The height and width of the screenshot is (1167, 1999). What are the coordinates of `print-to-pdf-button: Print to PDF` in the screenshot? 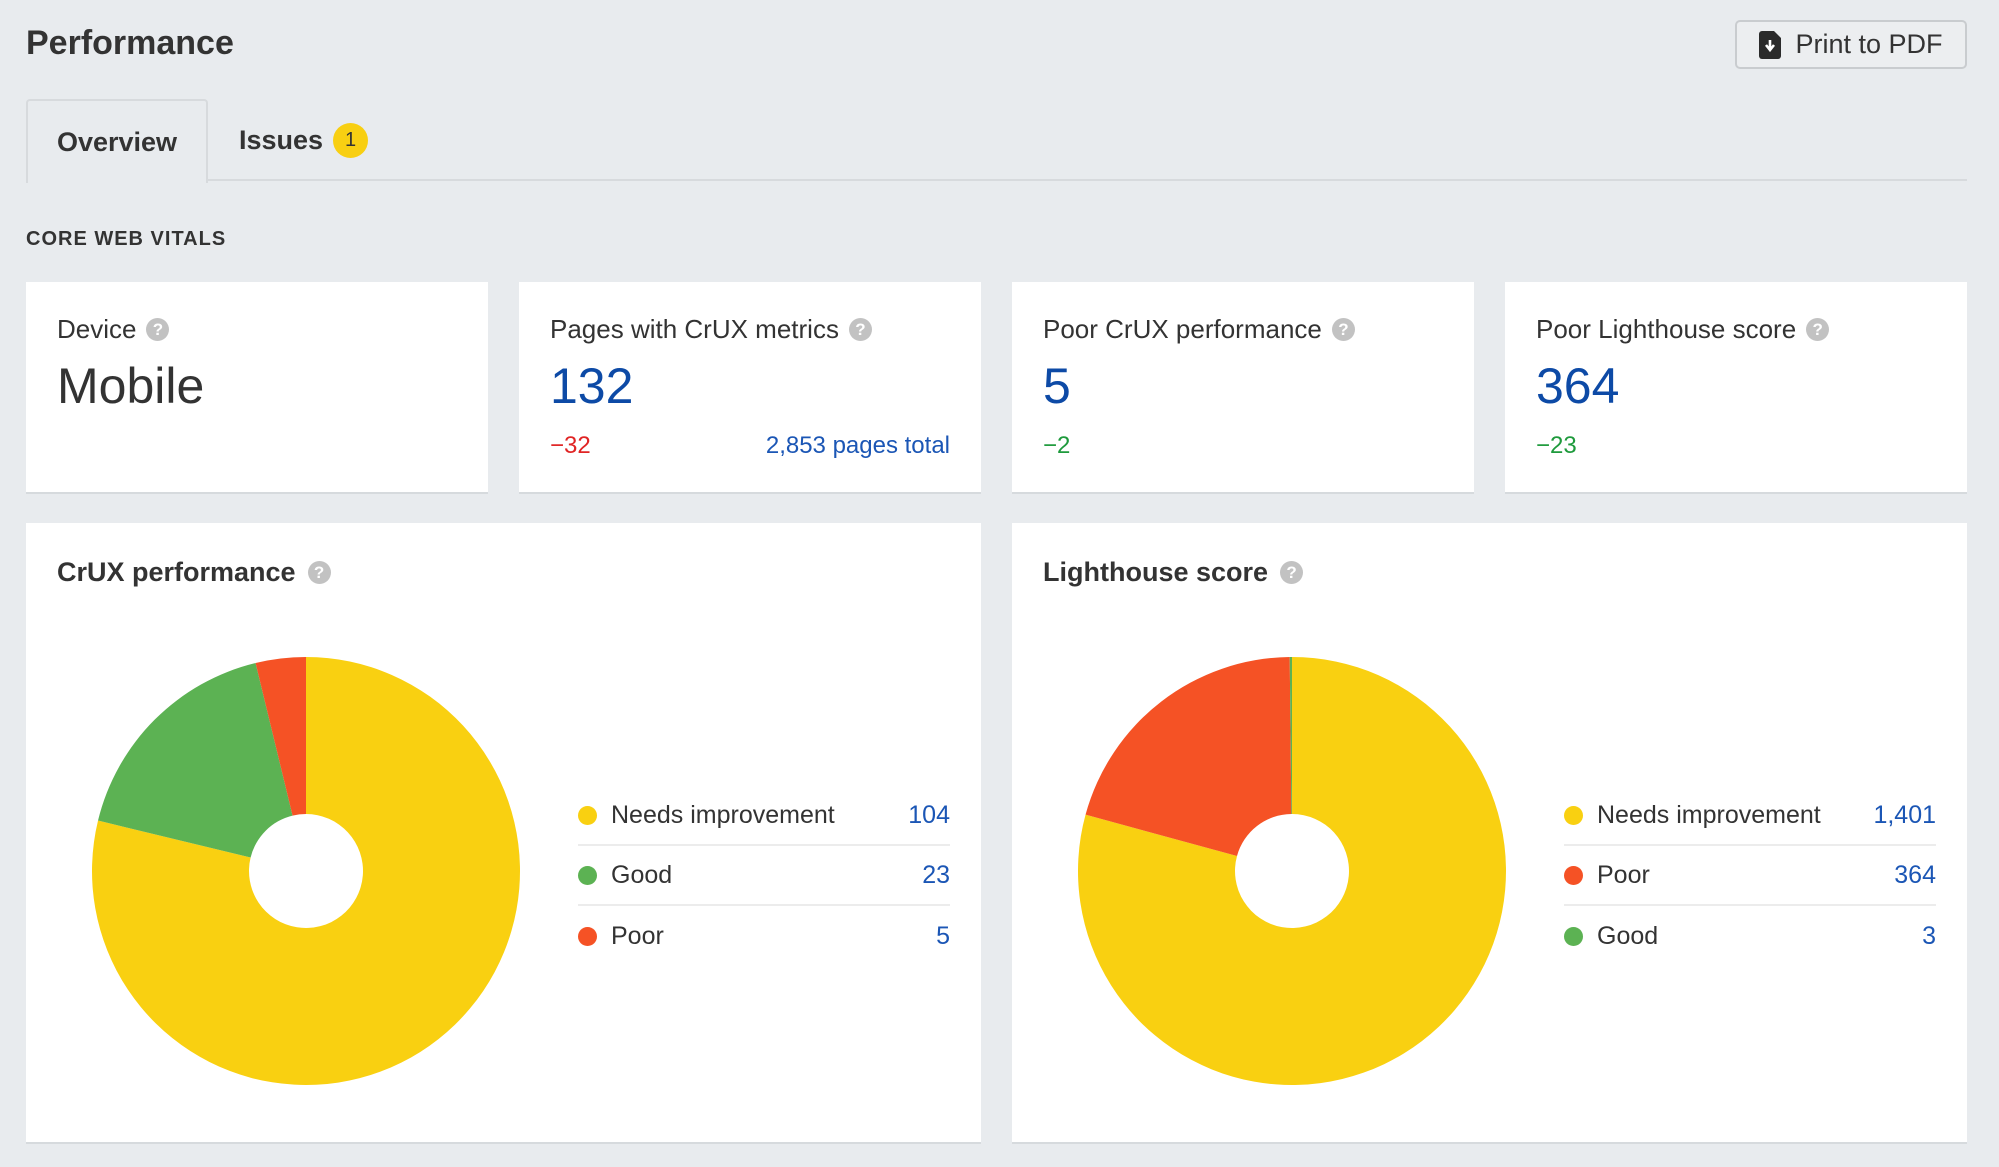 It's located at (1851, 44).